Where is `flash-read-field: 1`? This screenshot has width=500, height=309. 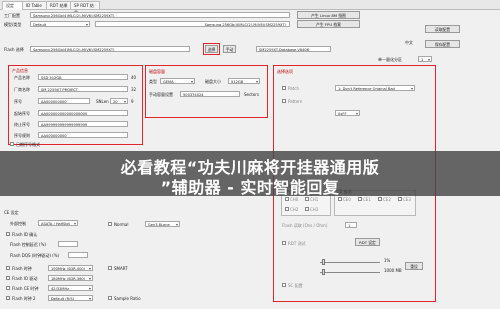
flash-read-field: 1 is located at coordinates (351, 225).